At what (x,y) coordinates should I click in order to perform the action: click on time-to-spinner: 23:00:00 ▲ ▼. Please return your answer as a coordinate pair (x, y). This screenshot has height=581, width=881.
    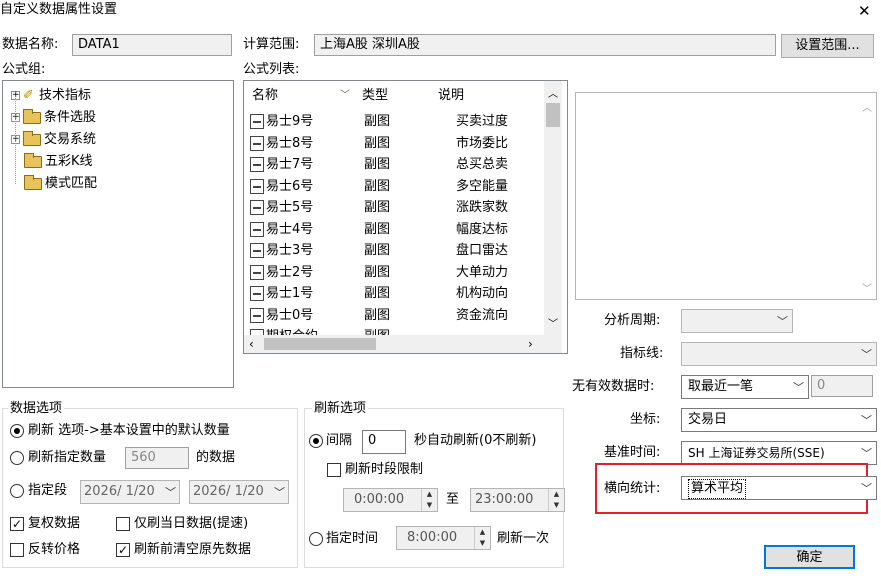
    Looking at the image, I should click on (517, 500).